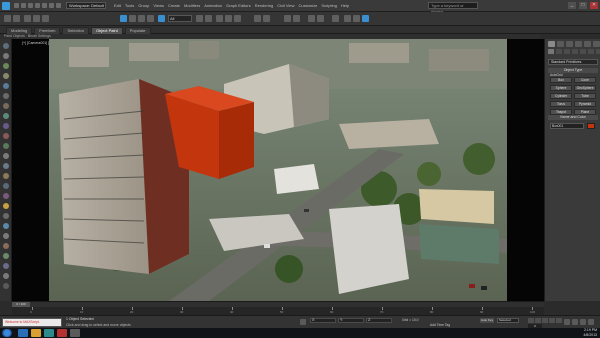 This screenshot has height=338, width=600. I want to click on maxscript-listener: Welcome to MAXScript., so click(32, 322).